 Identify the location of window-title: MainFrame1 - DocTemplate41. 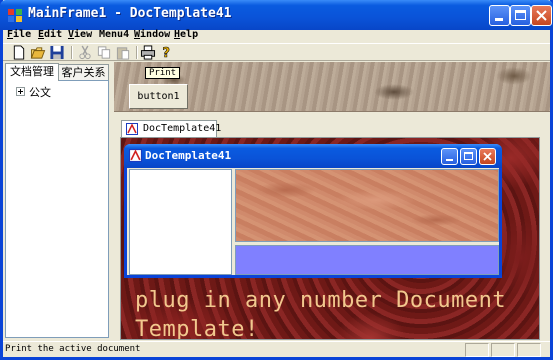
(130, 13).